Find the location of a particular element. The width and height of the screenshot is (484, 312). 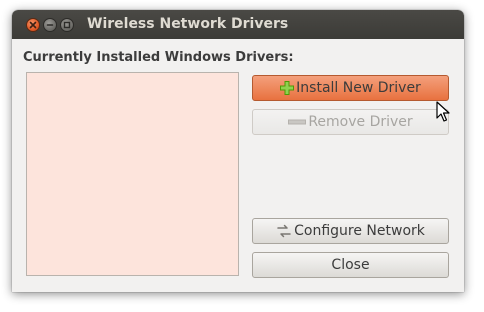

window-minimize-button is located at coordinates (50, 25).